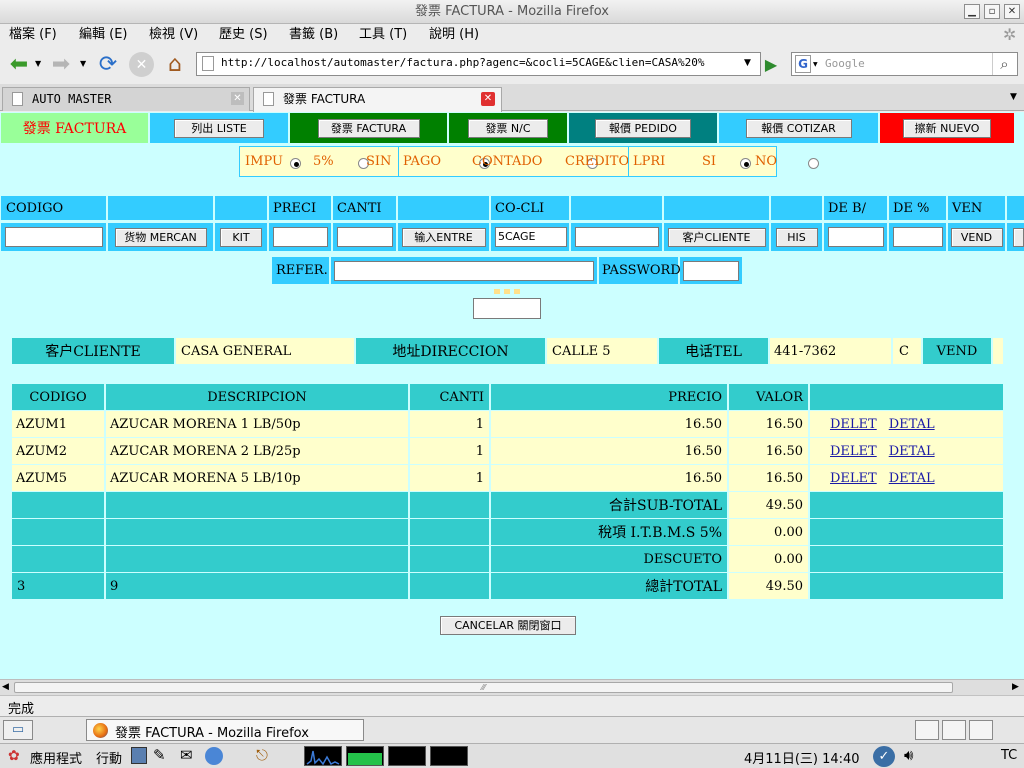 This screenshot has width=1024, height=768. Describe the element at coordinates (1013, 97) in the screenshot. I see `tab-list-icon: ▼` at that location.